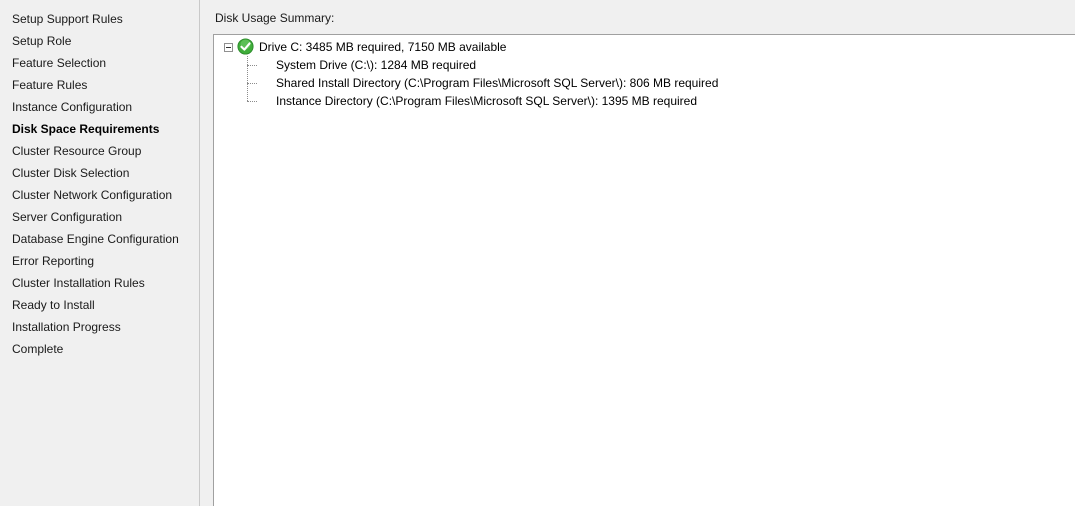 This screenshot has height=506, width=1075. I want to click on sidebar-item-complete: Complete, so click(105, 349).